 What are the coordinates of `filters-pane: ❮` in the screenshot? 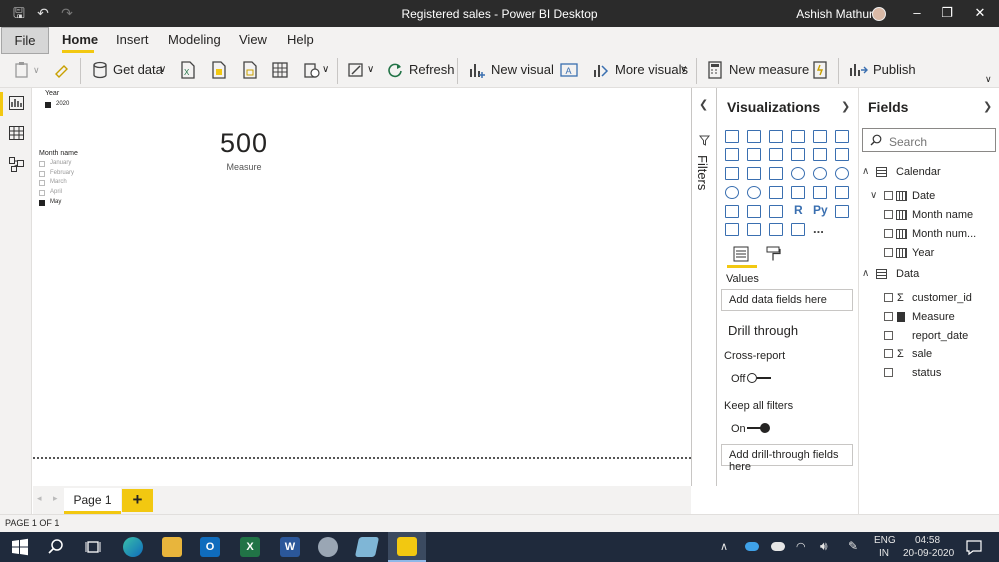 It's located at (704, 287).